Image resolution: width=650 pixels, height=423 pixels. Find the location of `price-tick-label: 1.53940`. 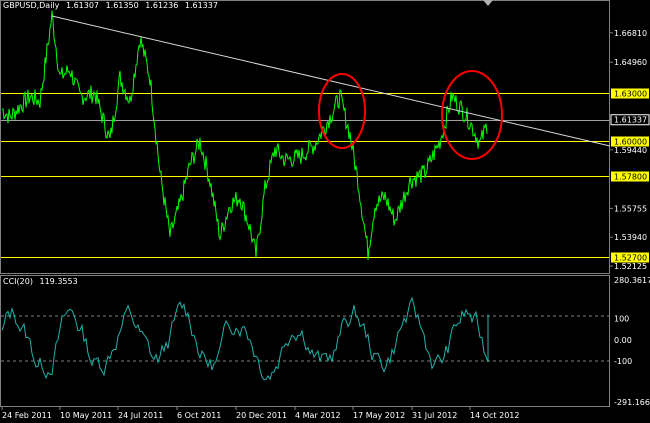

price-tick-label: 1.53940 is located at coordinates (630, 237).